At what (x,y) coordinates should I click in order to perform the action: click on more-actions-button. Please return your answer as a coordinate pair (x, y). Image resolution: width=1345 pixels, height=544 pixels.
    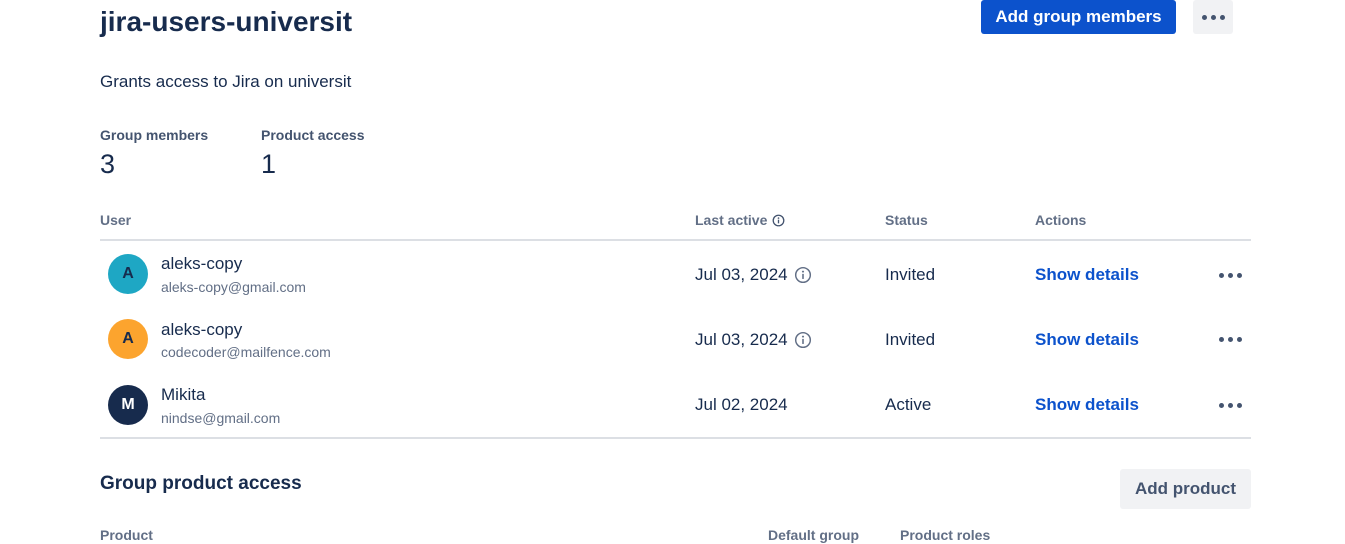
    Looking at the image, I should click on (1213, 17).